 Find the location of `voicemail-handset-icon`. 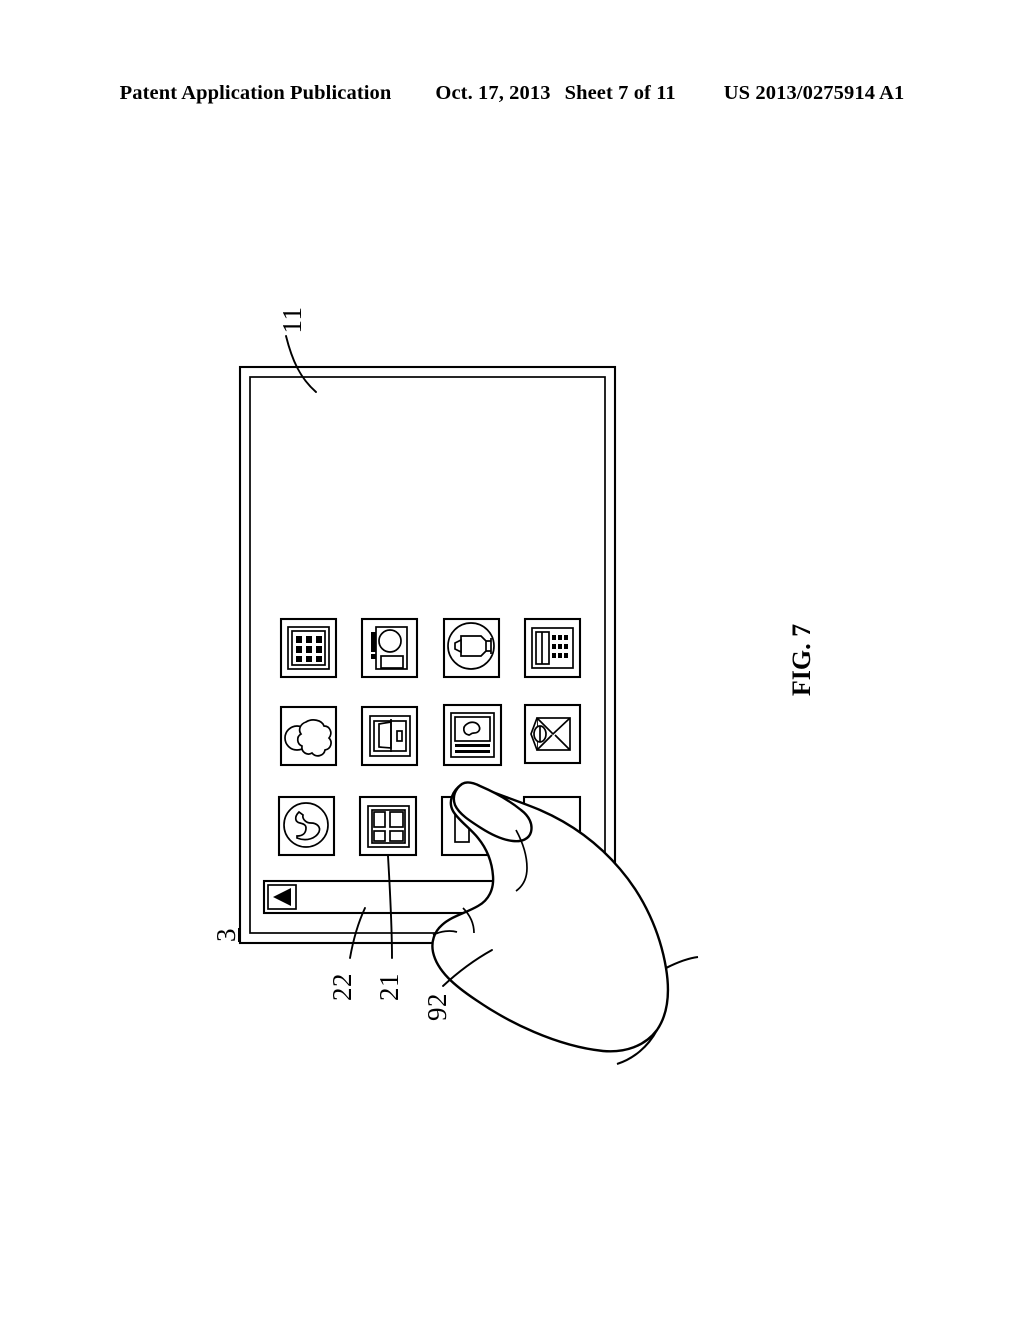

voicemail-handset-icon is located at coordinates (472, 735).